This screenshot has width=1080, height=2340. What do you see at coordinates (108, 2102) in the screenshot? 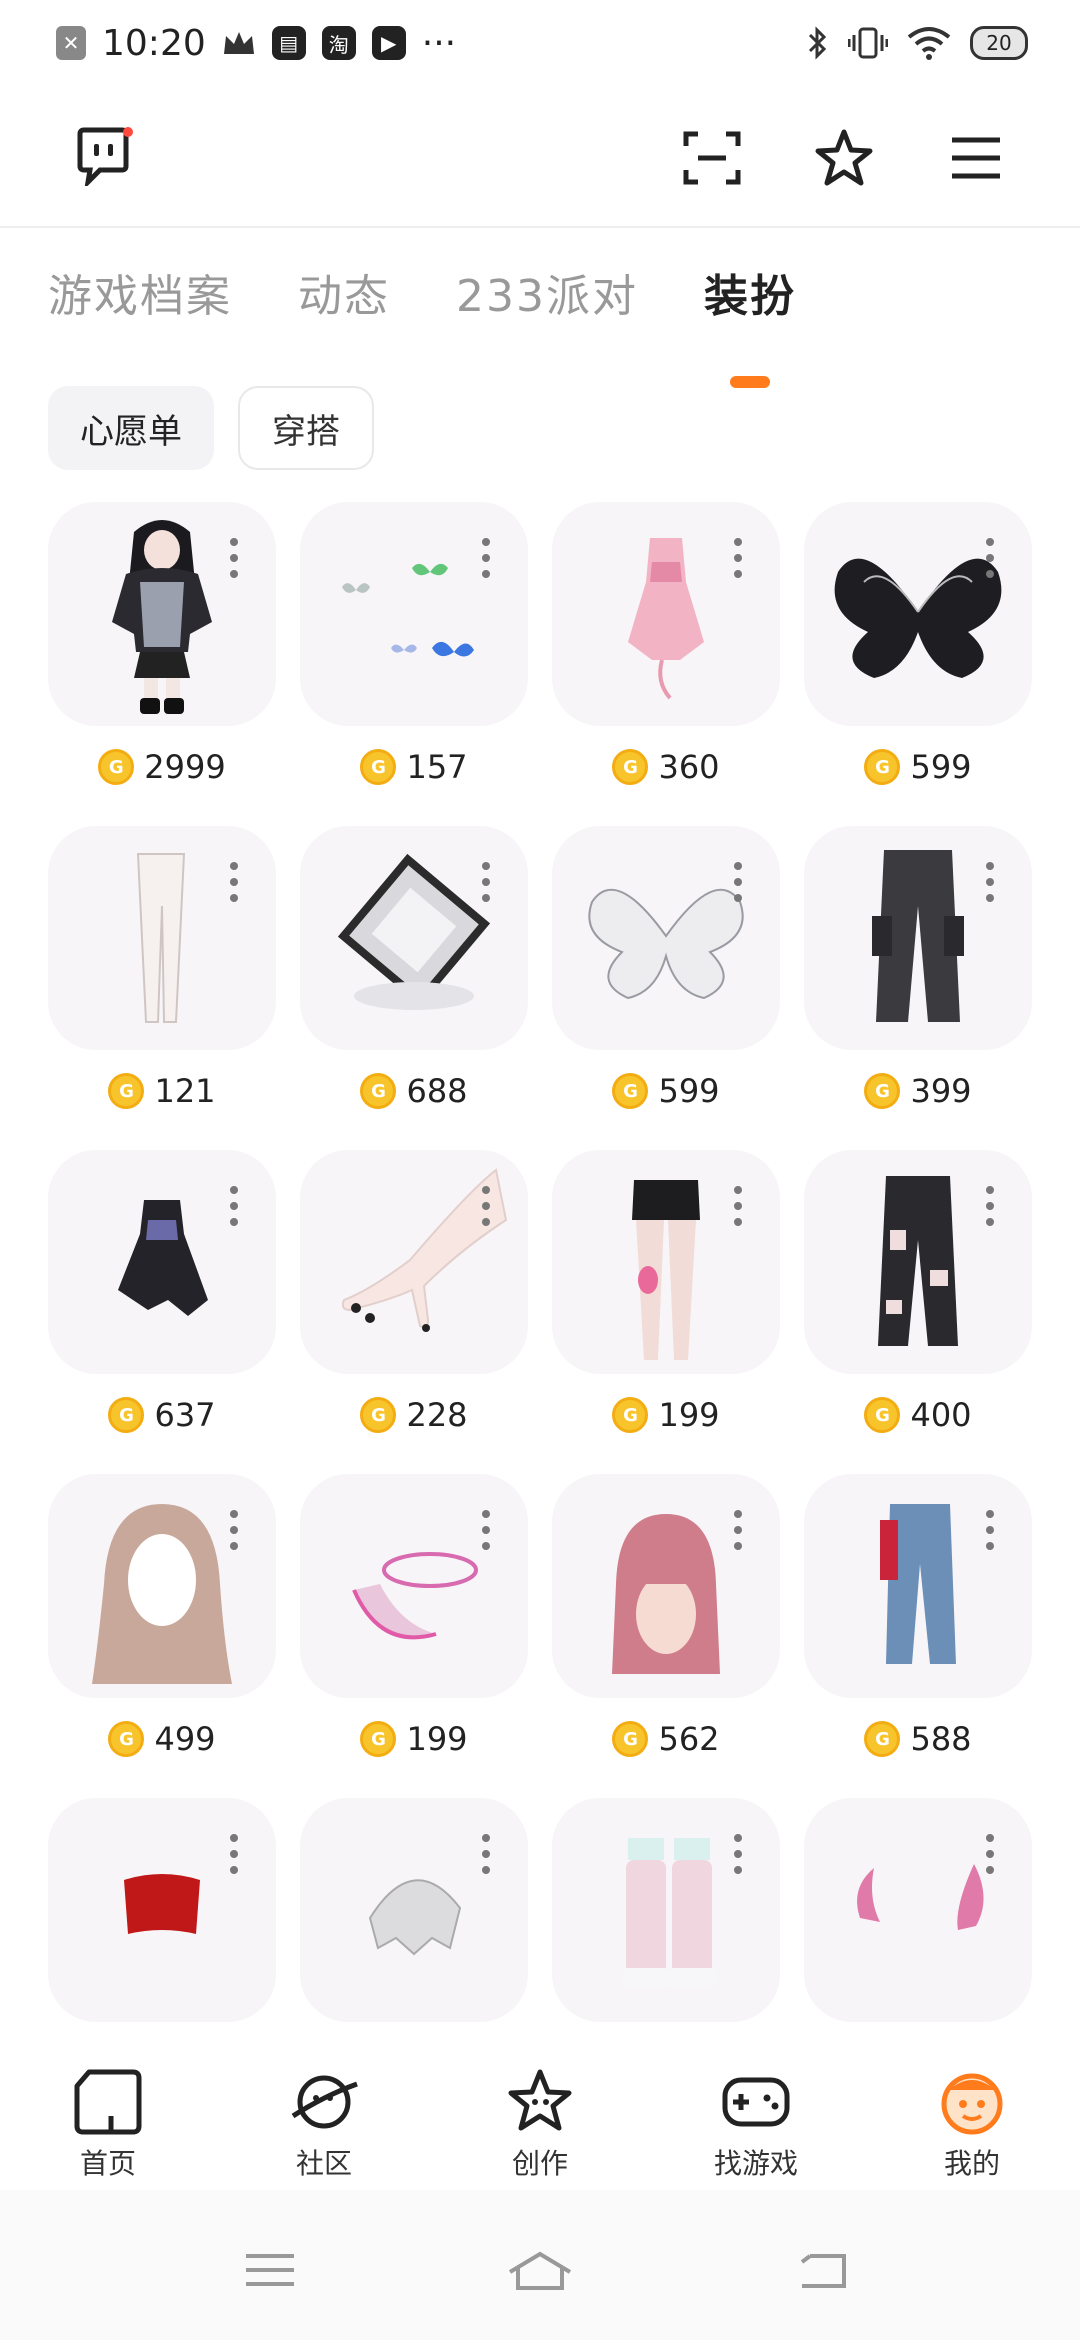
I see `home-icon` at bounding box center [108, 2102].